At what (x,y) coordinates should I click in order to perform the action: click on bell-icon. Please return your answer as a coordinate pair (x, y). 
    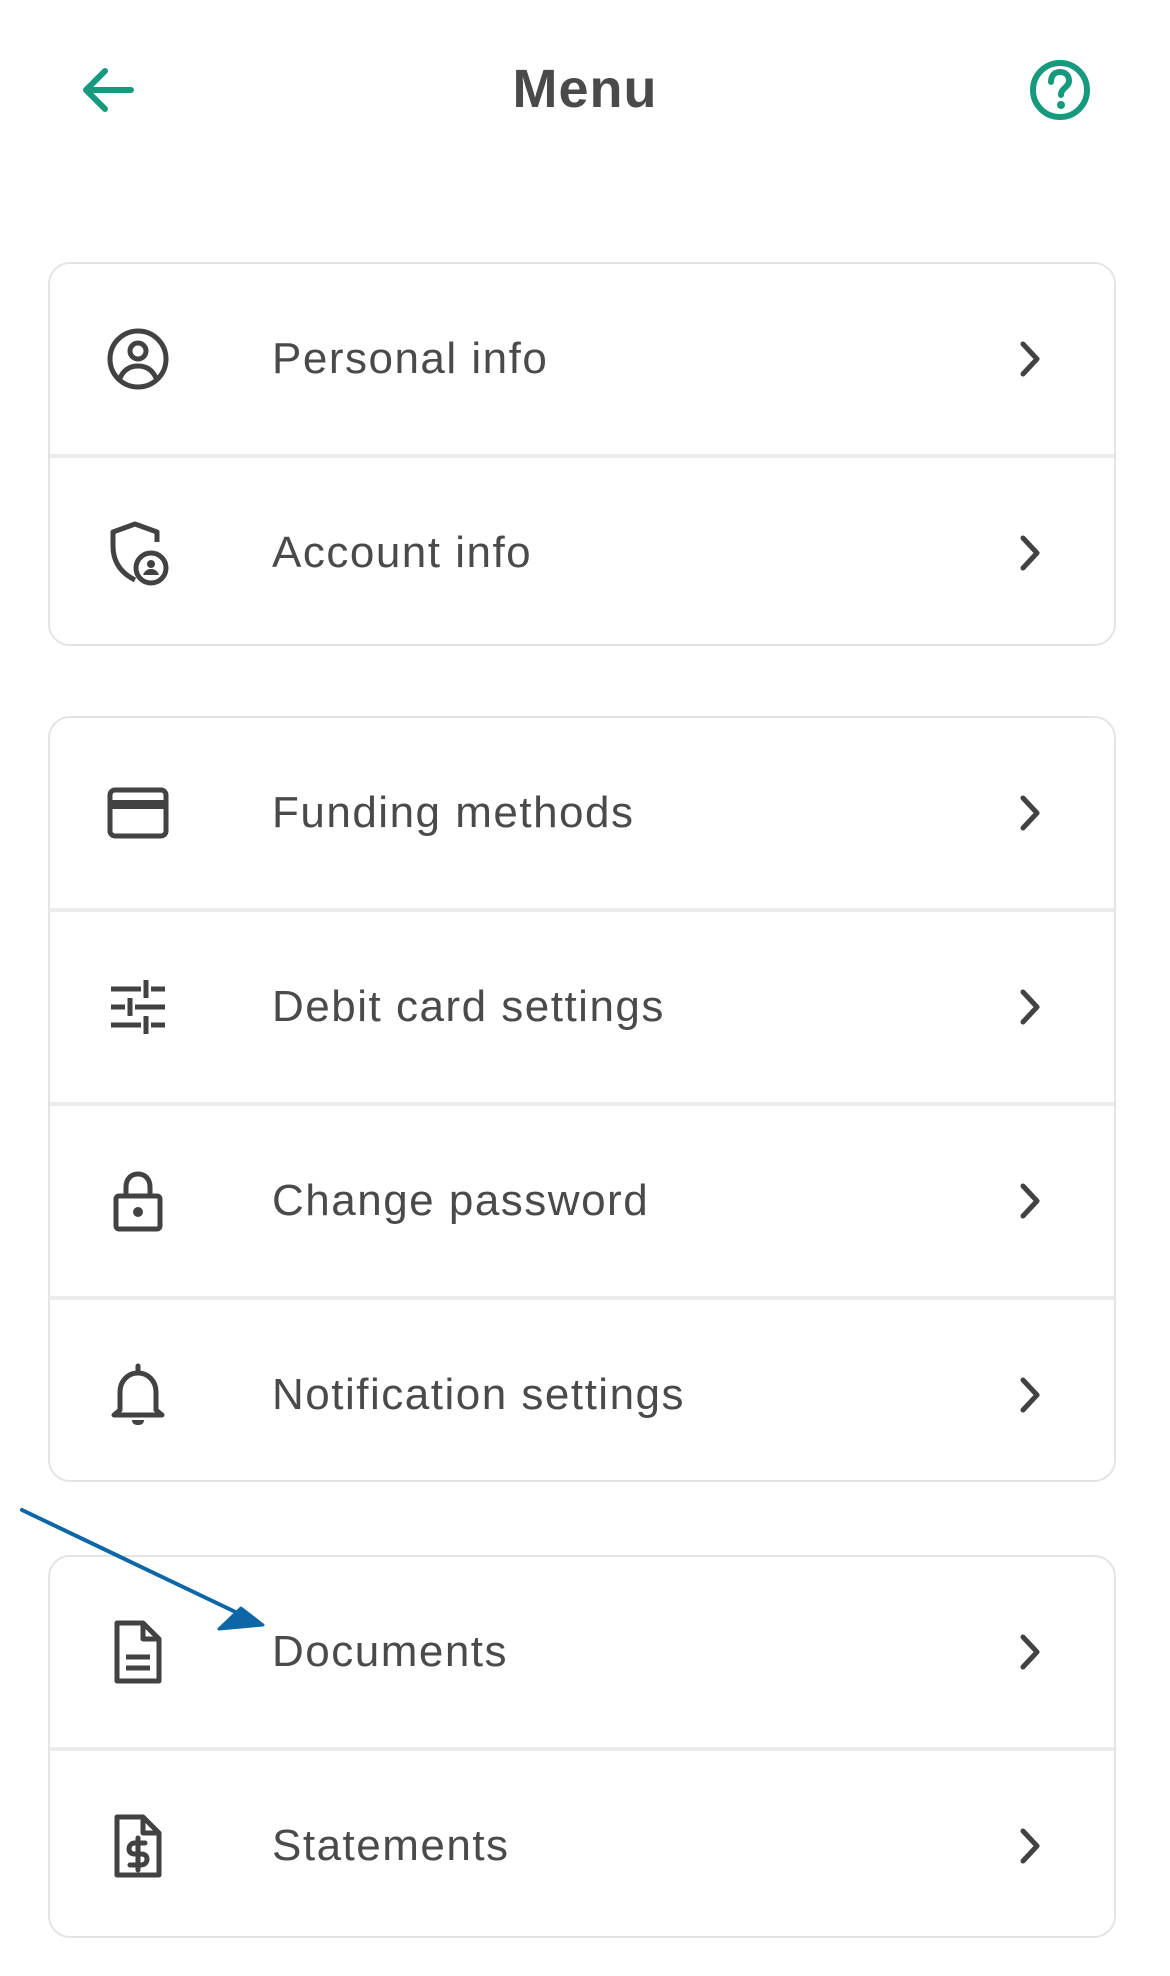
    Looking at the image, I should click on (138, 1395).